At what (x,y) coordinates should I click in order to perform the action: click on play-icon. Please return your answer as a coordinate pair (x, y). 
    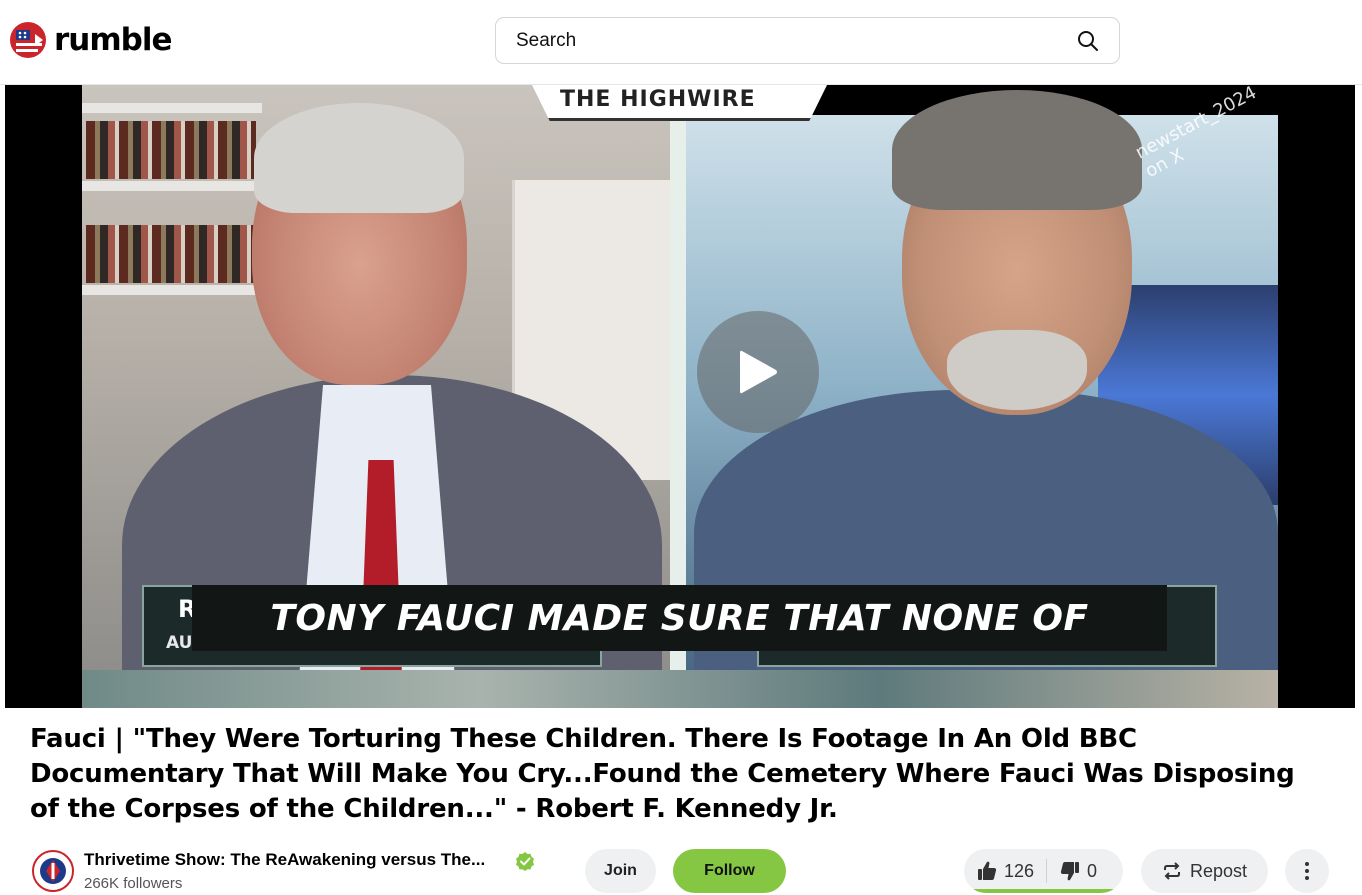
    Looking at the image, I should click on (758, 372).